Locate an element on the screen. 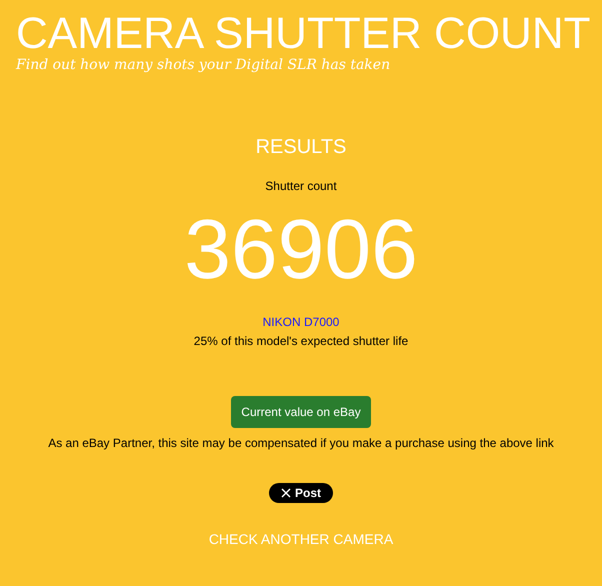  shutter-life-note: 25% of this model's expected shutter life is located at coordinates (301, 341).